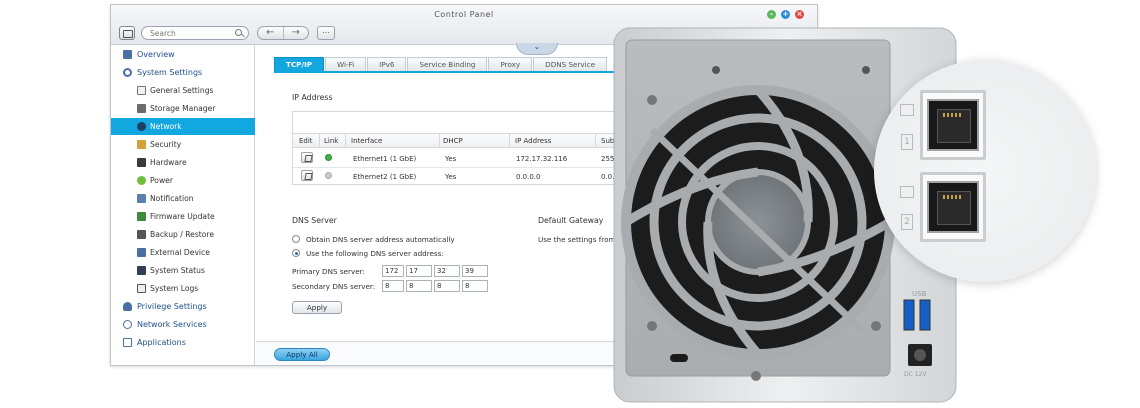 This screenshot has width=1140, height=408. I want to click on sidebar-item-network-services: Network Services, so click(183, 324).